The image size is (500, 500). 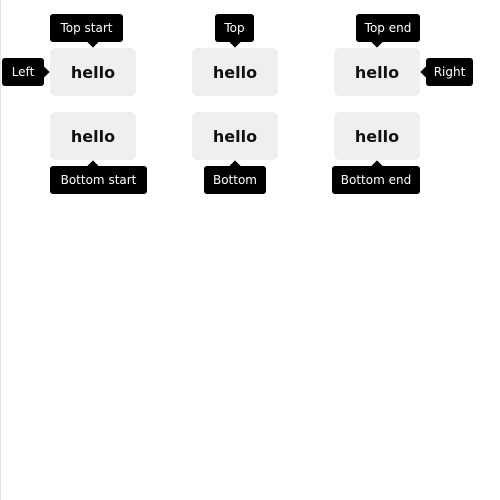 I want to click on tooltip-left: Left, so click(x=26, y=72).